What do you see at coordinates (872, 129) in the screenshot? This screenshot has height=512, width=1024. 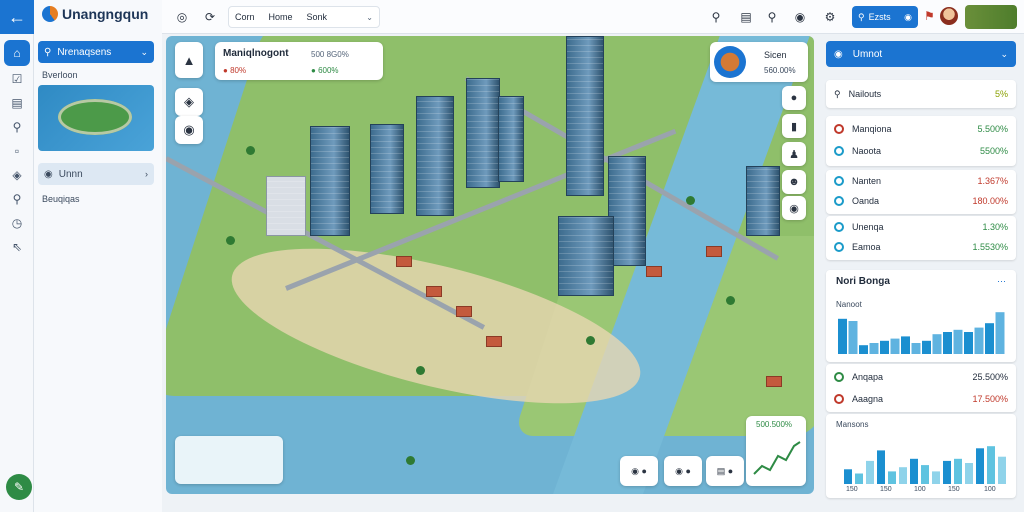 I see `list-item-label: Manqiona` at bounding box center [872, 129].